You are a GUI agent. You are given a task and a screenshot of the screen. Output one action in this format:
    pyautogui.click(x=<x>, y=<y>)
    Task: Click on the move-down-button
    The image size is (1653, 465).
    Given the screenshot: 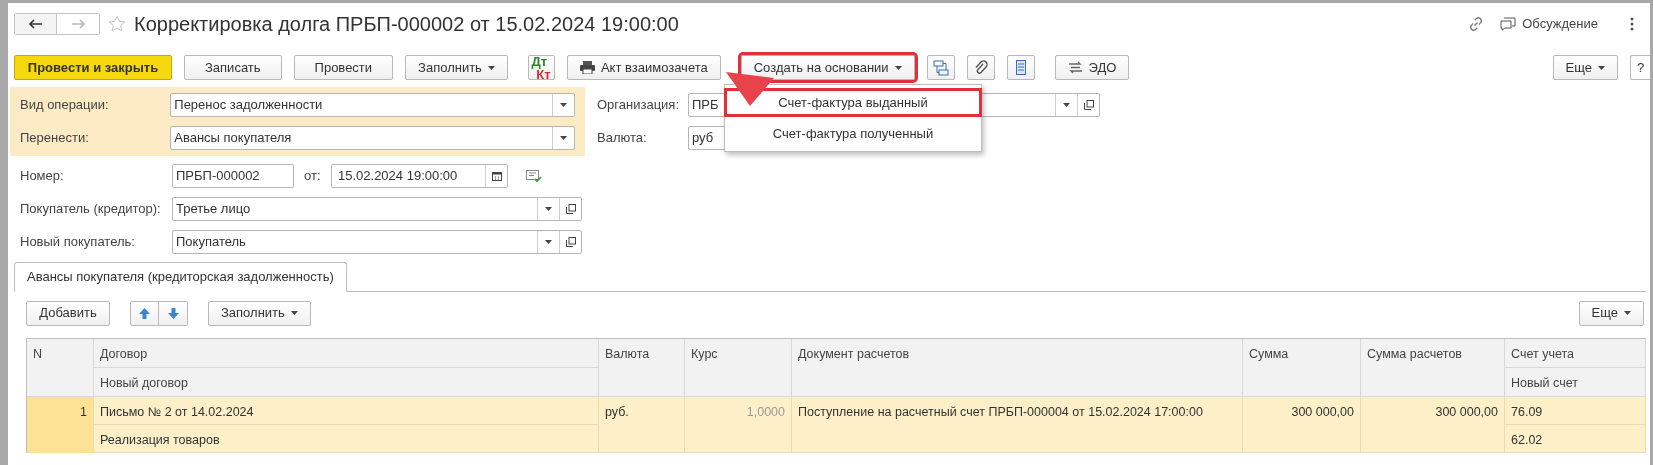 What is the action you would take?
    pyautogui.click(x=173, y=313)
    